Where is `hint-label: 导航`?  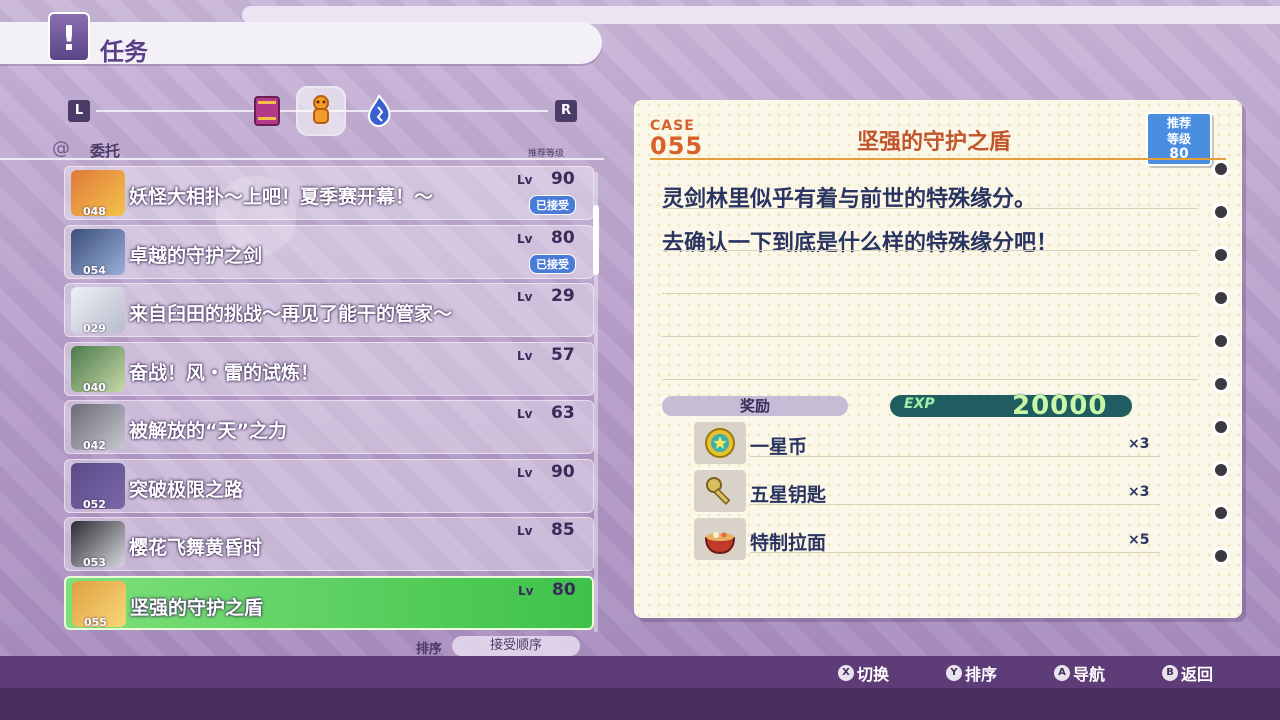
hint-label: 导航 is located at coordinates (1089, 674).